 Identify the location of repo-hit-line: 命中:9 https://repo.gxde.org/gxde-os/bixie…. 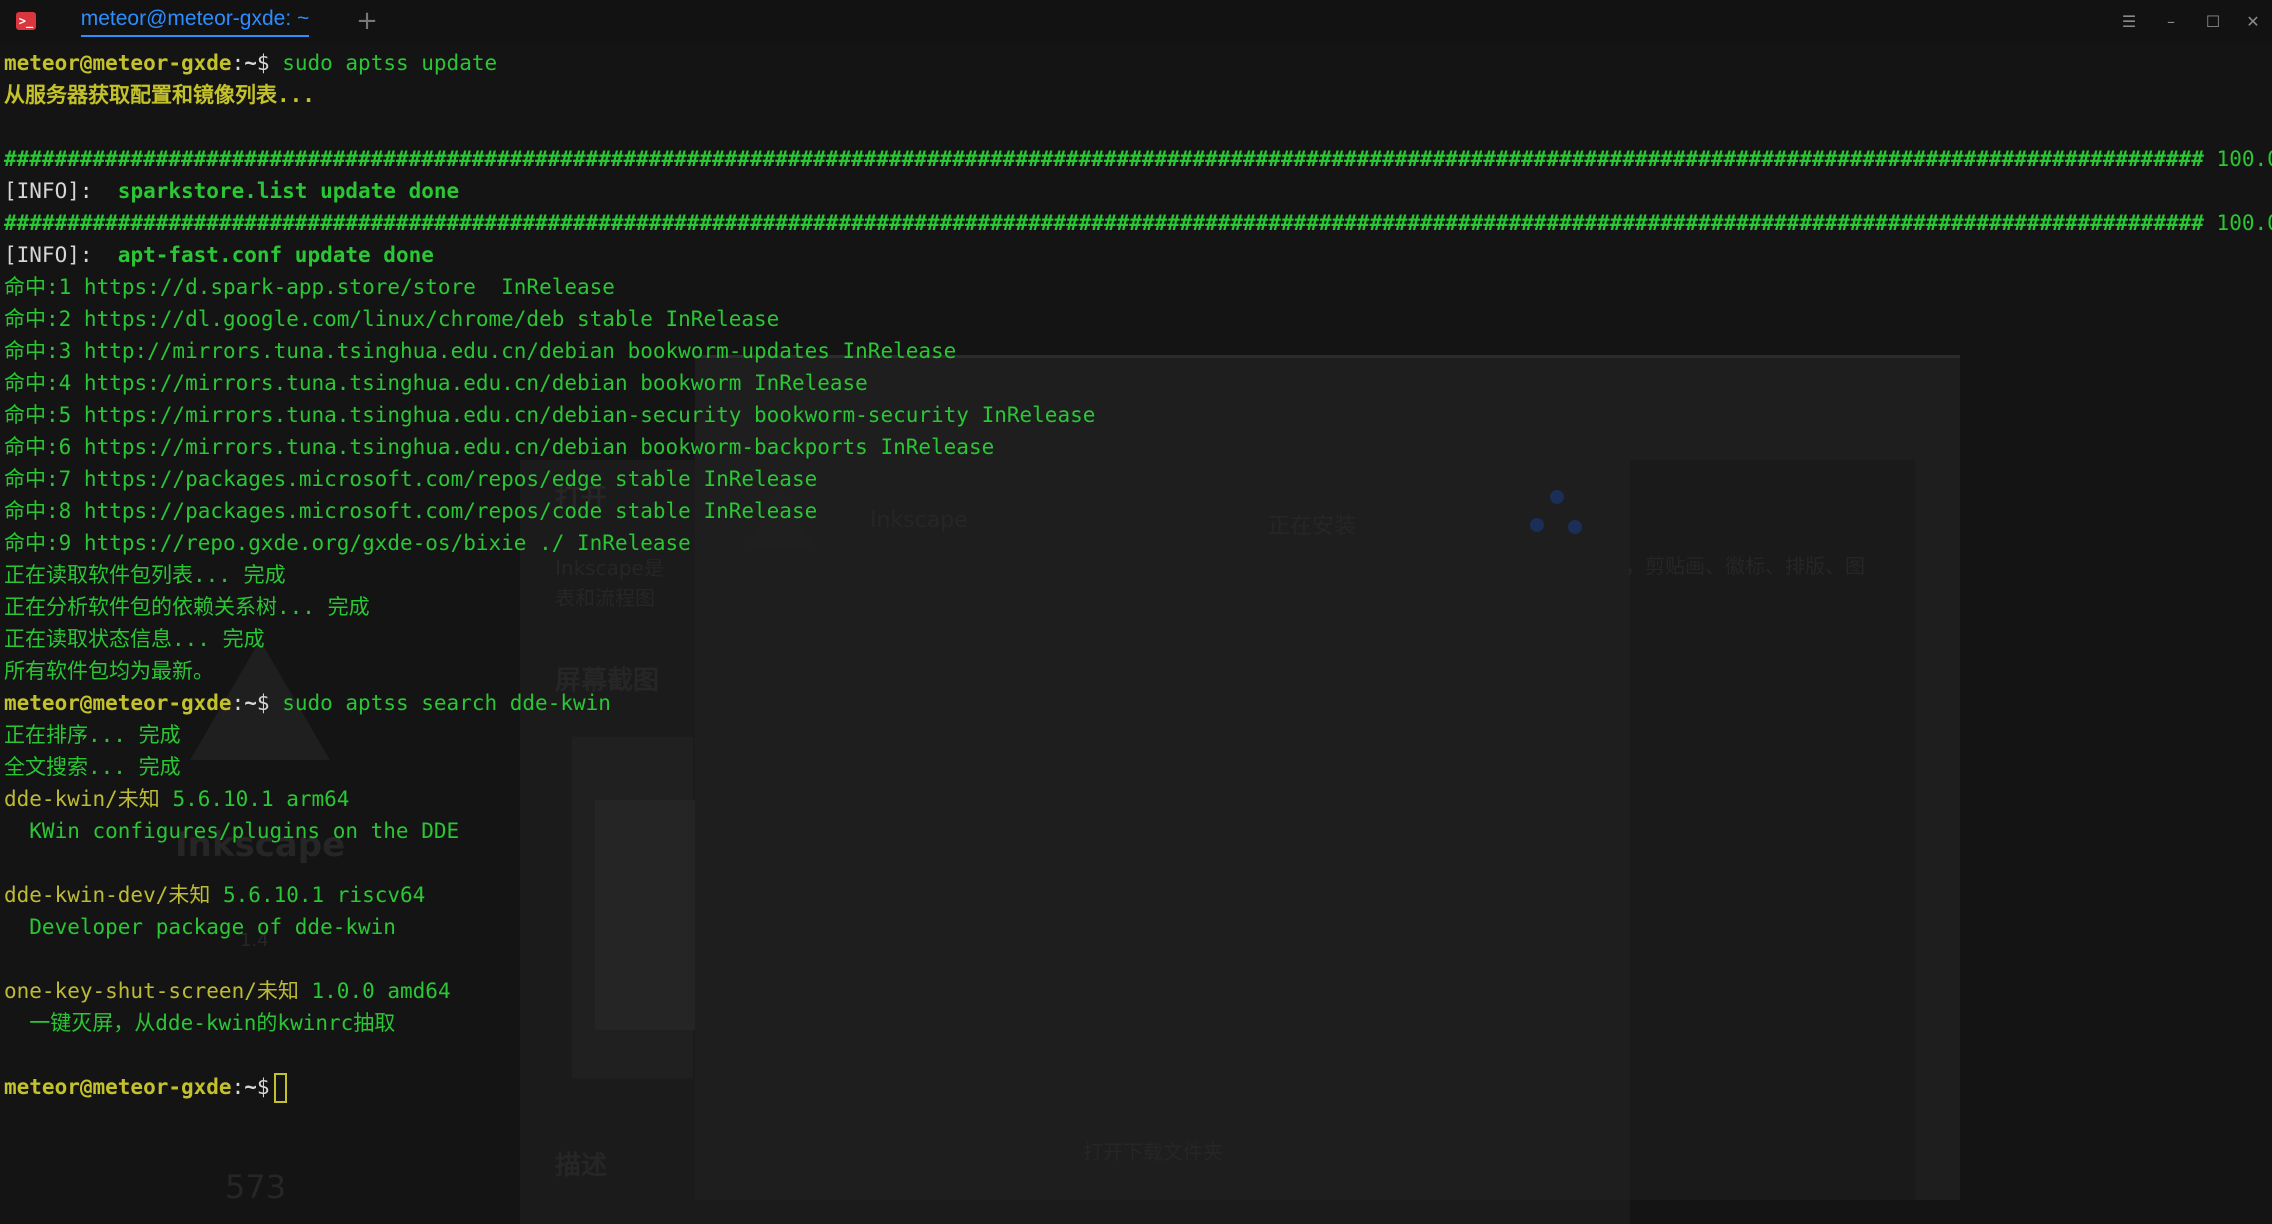
(347, 543).